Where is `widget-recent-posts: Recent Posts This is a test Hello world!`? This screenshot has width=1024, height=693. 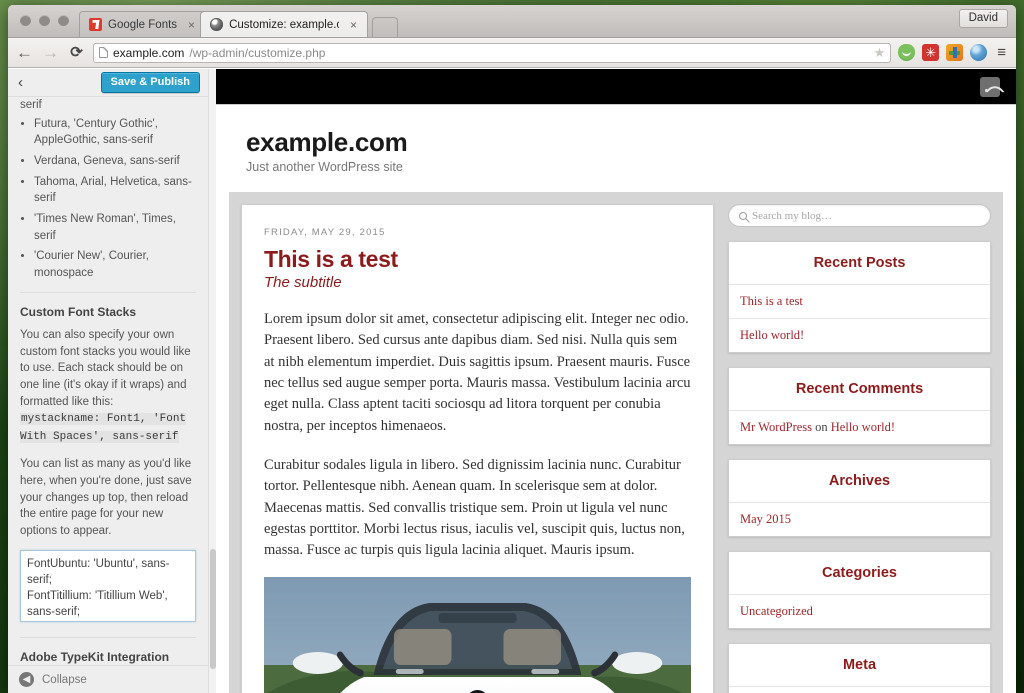
widget-recent-posts: Recent Posts This is a test Hello world! is located at coordinates (859, 297).